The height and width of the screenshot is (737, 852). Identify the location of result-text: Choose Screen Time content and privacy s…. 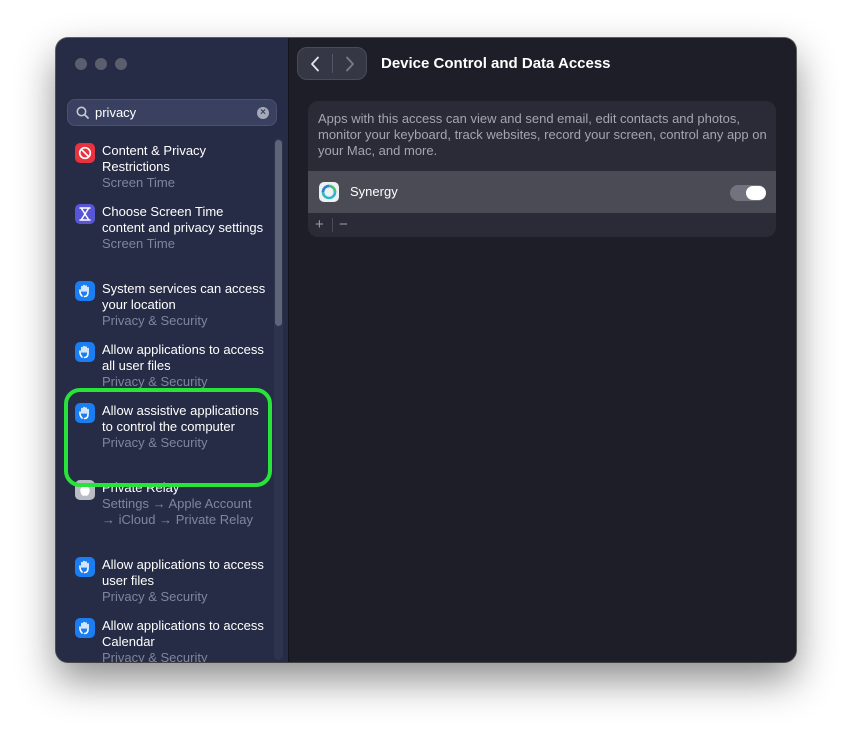
(184, 228).